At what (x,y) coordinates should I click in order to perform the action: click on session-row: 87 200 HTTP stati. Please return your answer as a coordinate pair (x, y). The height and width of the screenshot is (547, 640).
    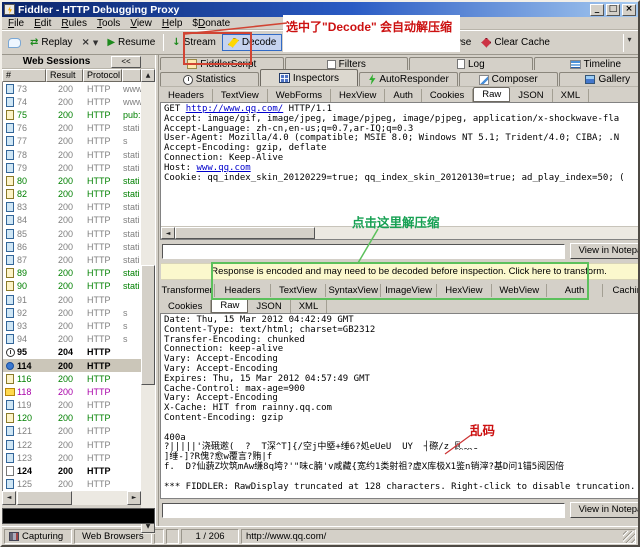
    Looking at the image, I should click on (72, 259).